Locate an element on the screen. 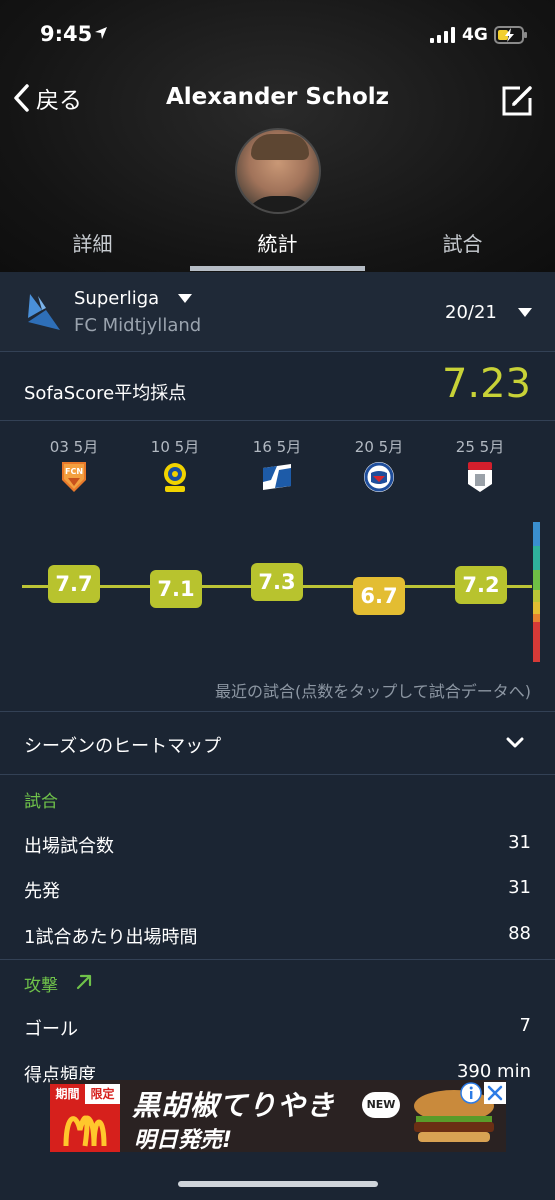 This screenshot has width=555, height=1200. mcdonalds-logo-icon is located at coordinates (85, 1128).